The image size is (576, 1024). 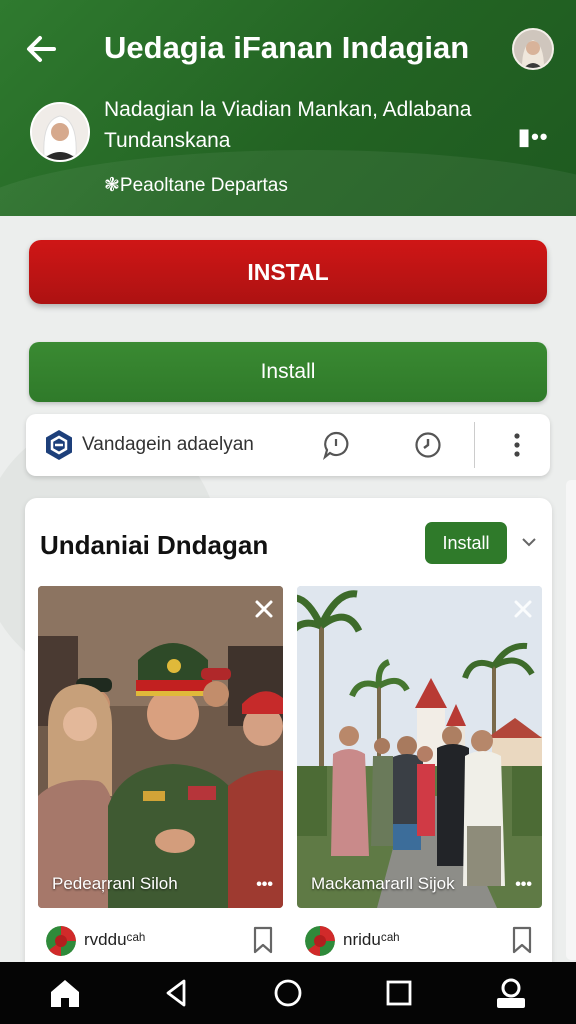 What do you see at coordinates (533, 137) in the screenshot?
I see `more-horizontal-icon: ▮••` at bounding box center [533, 137].